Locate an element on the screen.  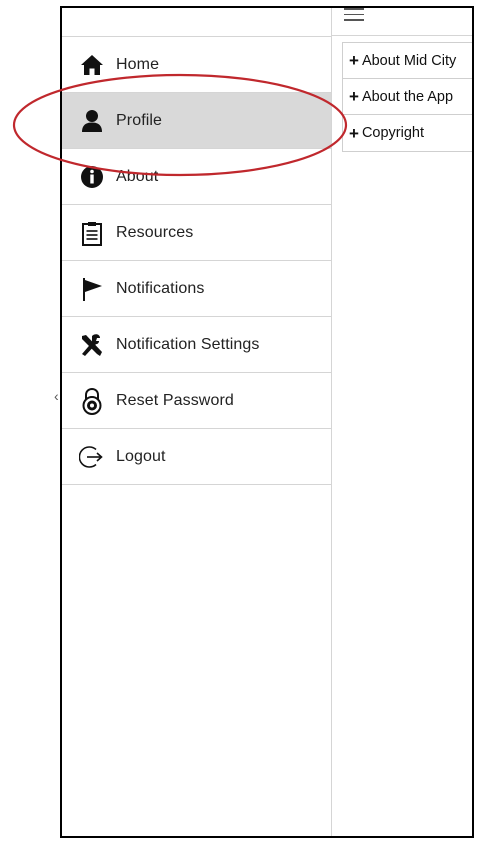
home-icon is located at coordinates (92, 65).